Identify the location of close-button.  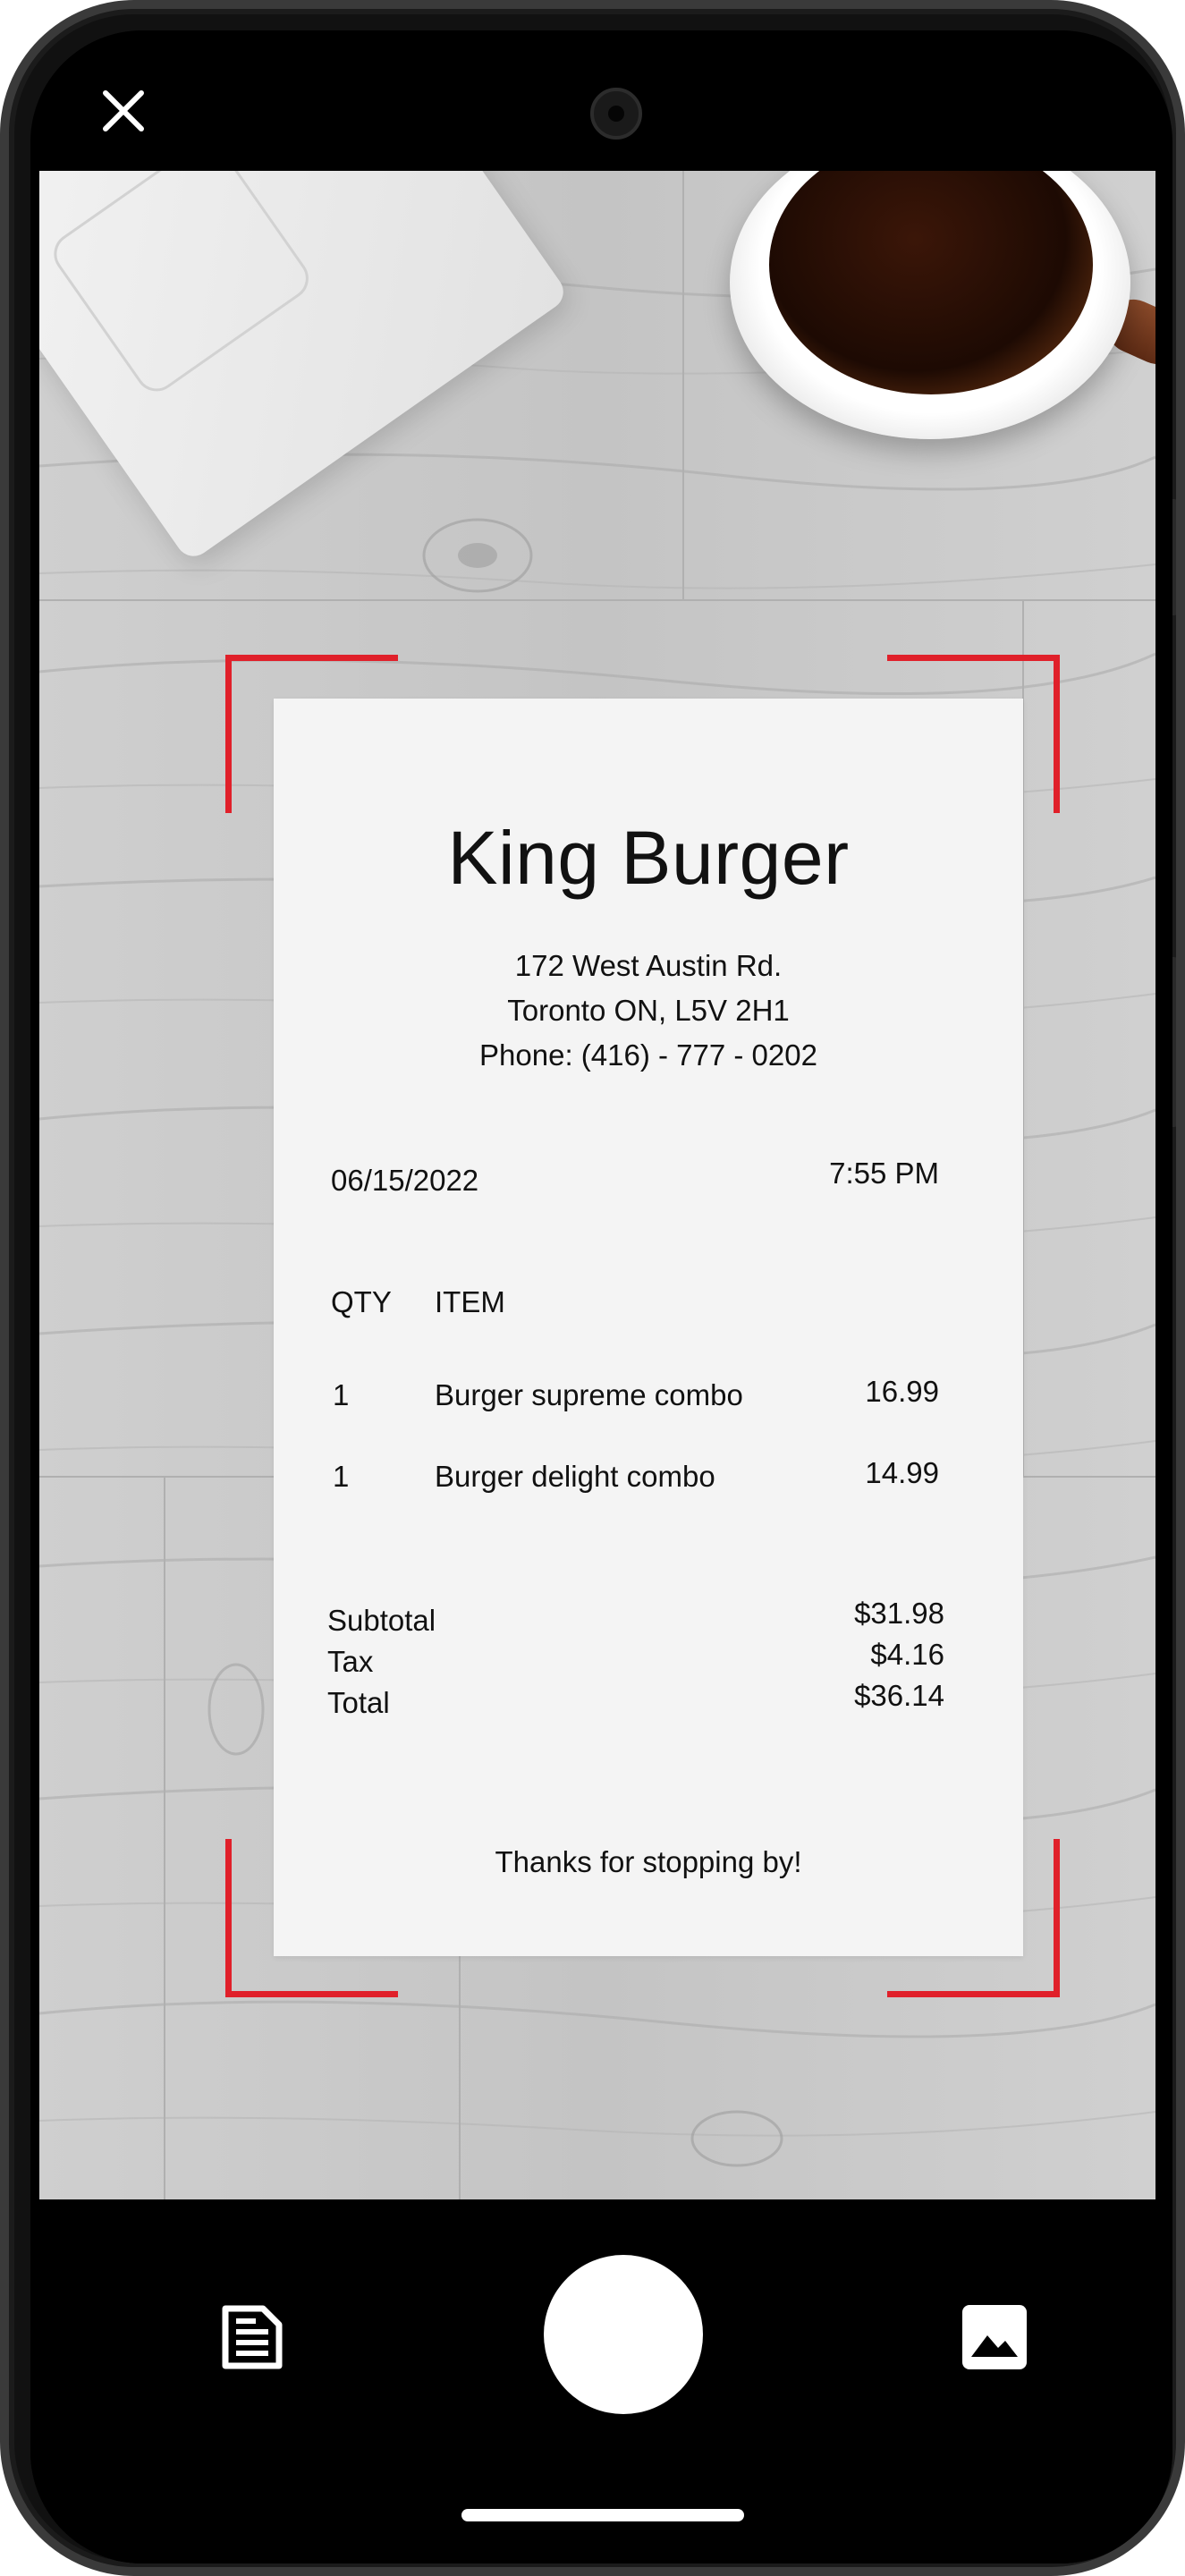
(123, 110).